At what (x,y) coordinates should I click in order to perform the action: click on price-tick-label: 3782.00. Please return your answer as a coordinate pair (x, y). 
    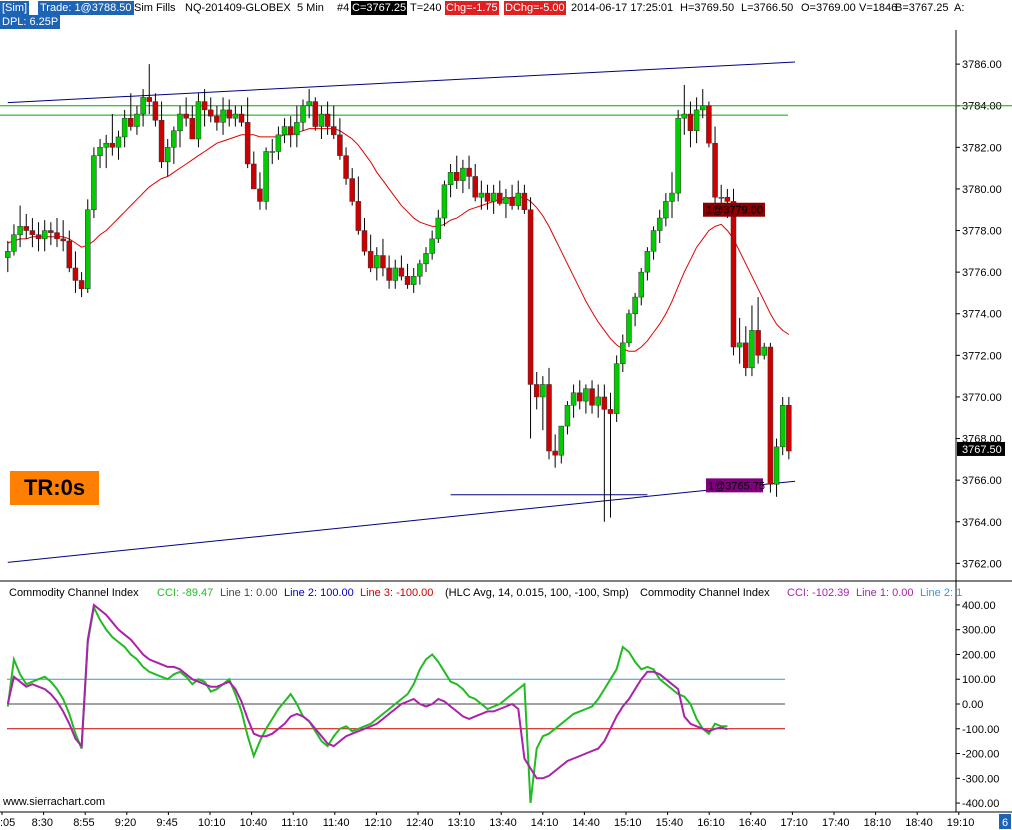
    Looking at the image, I should click on (982, 148).